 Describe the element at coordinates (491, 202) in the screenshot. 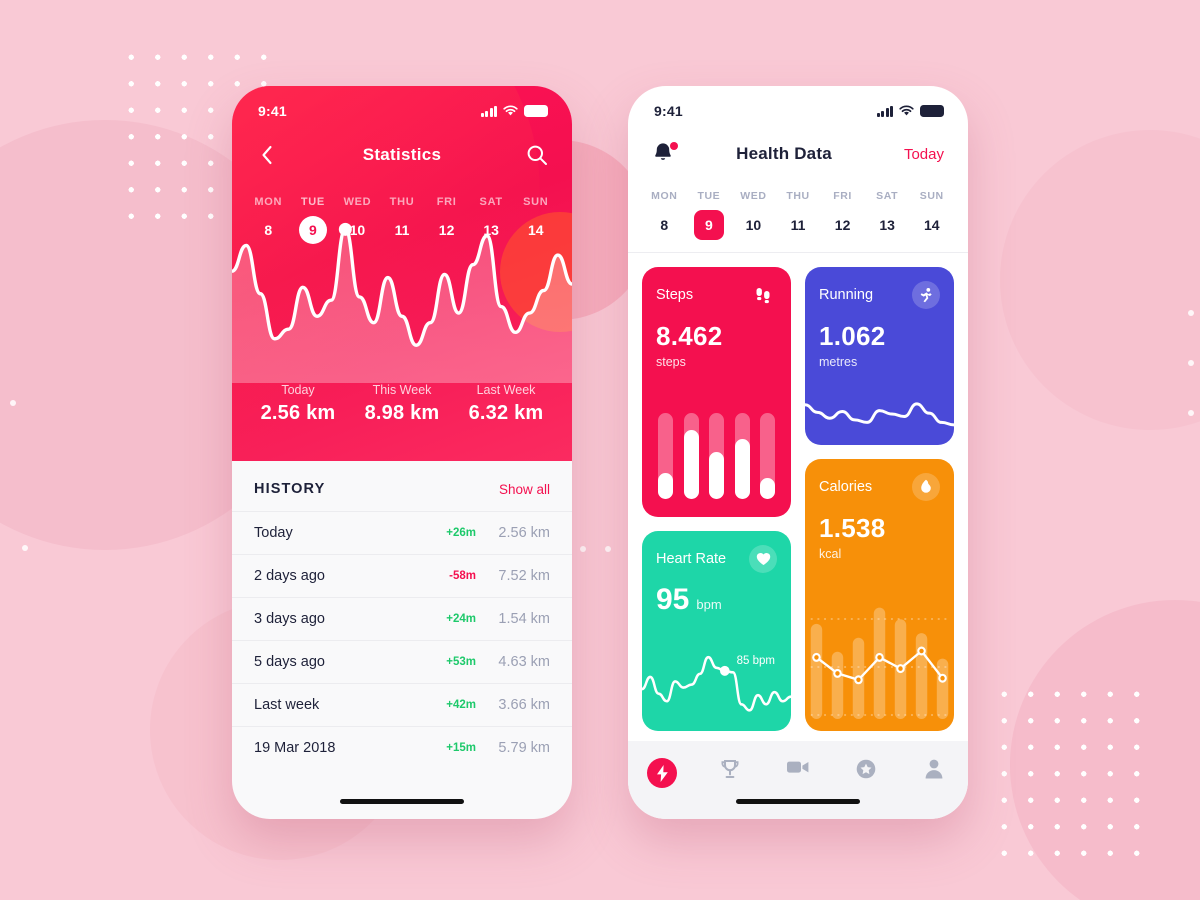

I see `day-name: SAT` at that location.